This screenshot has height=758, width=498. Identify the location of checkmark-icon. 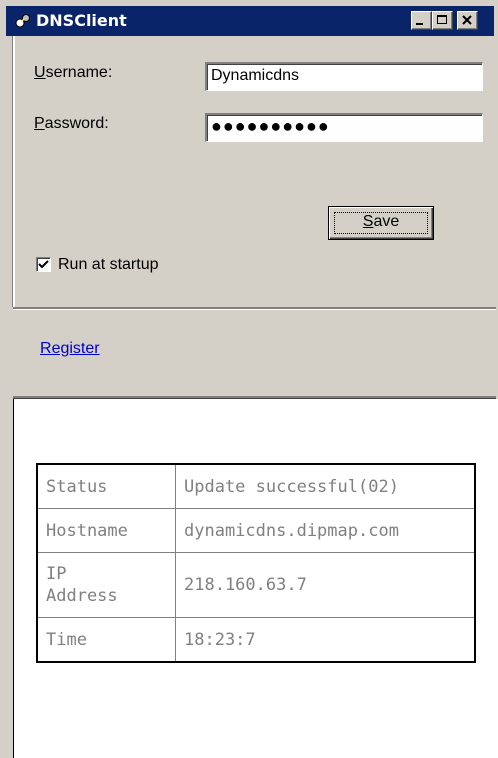
(43, 264).